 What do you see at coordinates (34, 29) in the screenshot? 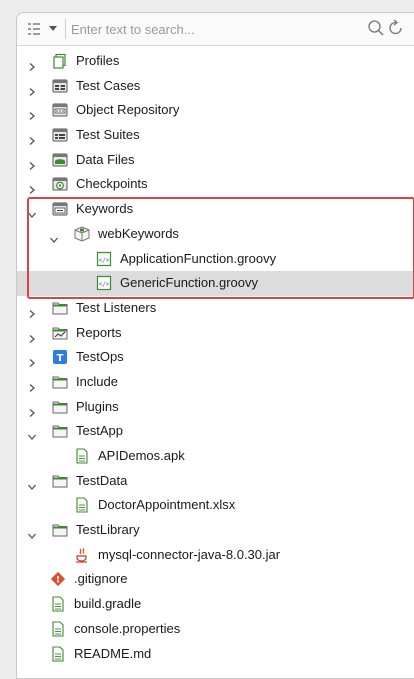
I see `filter-list-icon` at bounding box center [34, 29].